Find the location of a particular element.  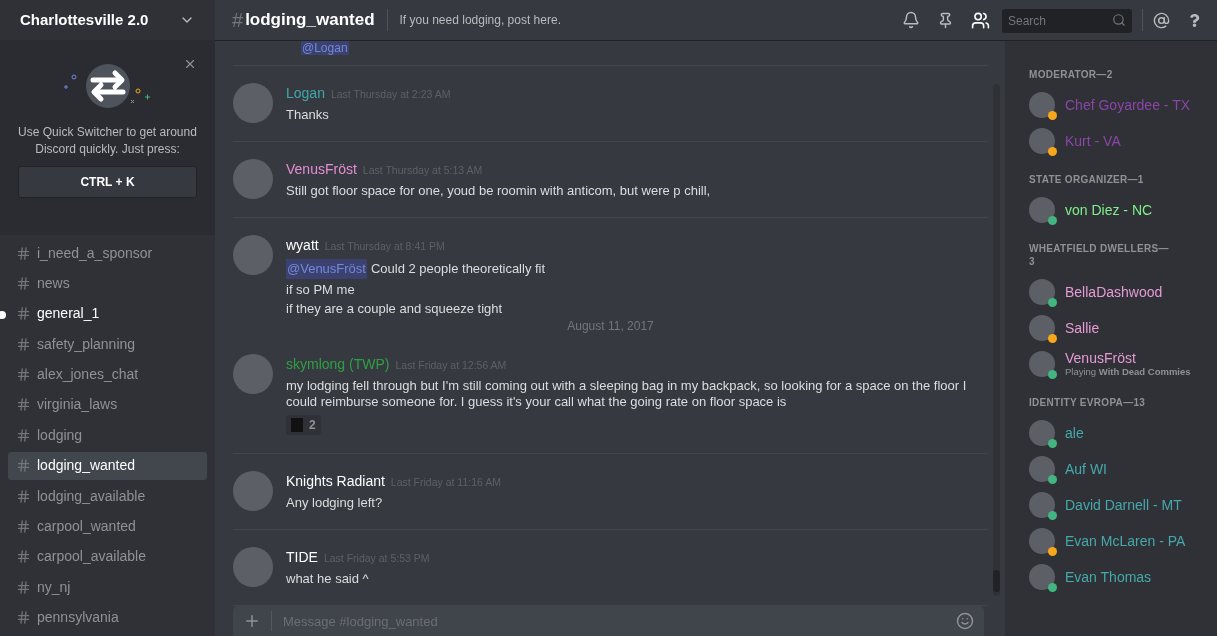

message-text: if so PM me is located at coordinates (320, 289).